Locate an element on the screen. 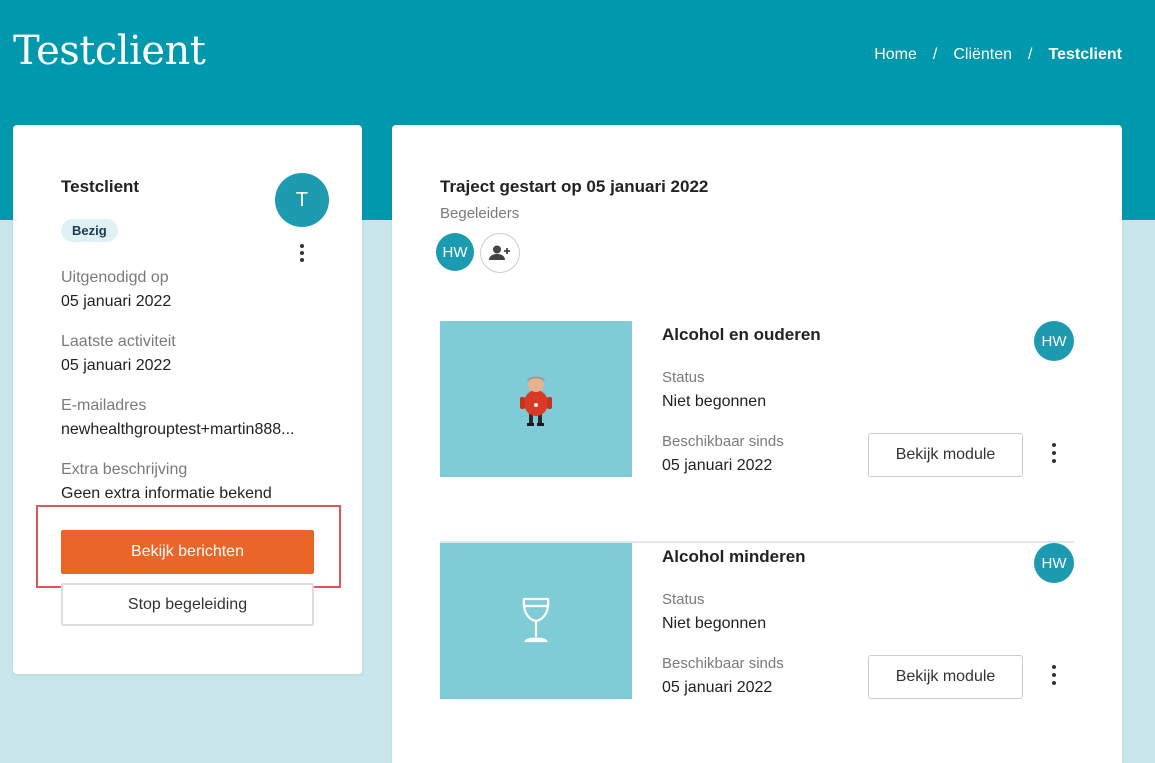 The image size is (1155, 763). module-title: Alcohol en ouderen is located at coordinates (741, 334).